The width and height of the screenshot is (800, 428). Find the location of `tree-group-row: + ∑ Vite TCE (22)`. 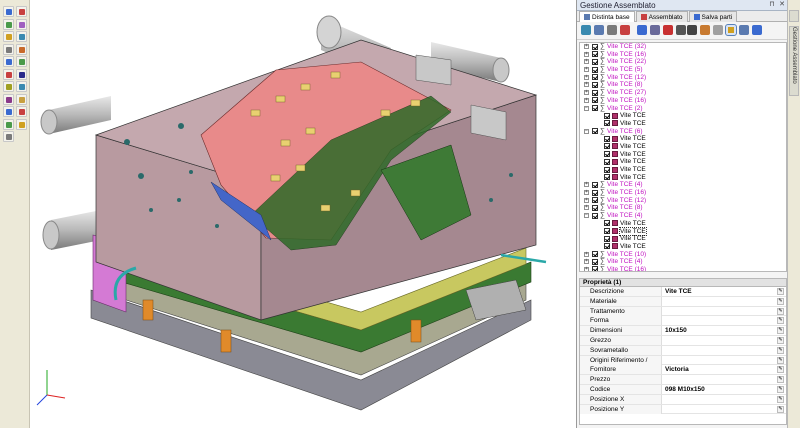

tree-group-row: + ∑ Vite TCE (22) is located at coordinates (683, 62).